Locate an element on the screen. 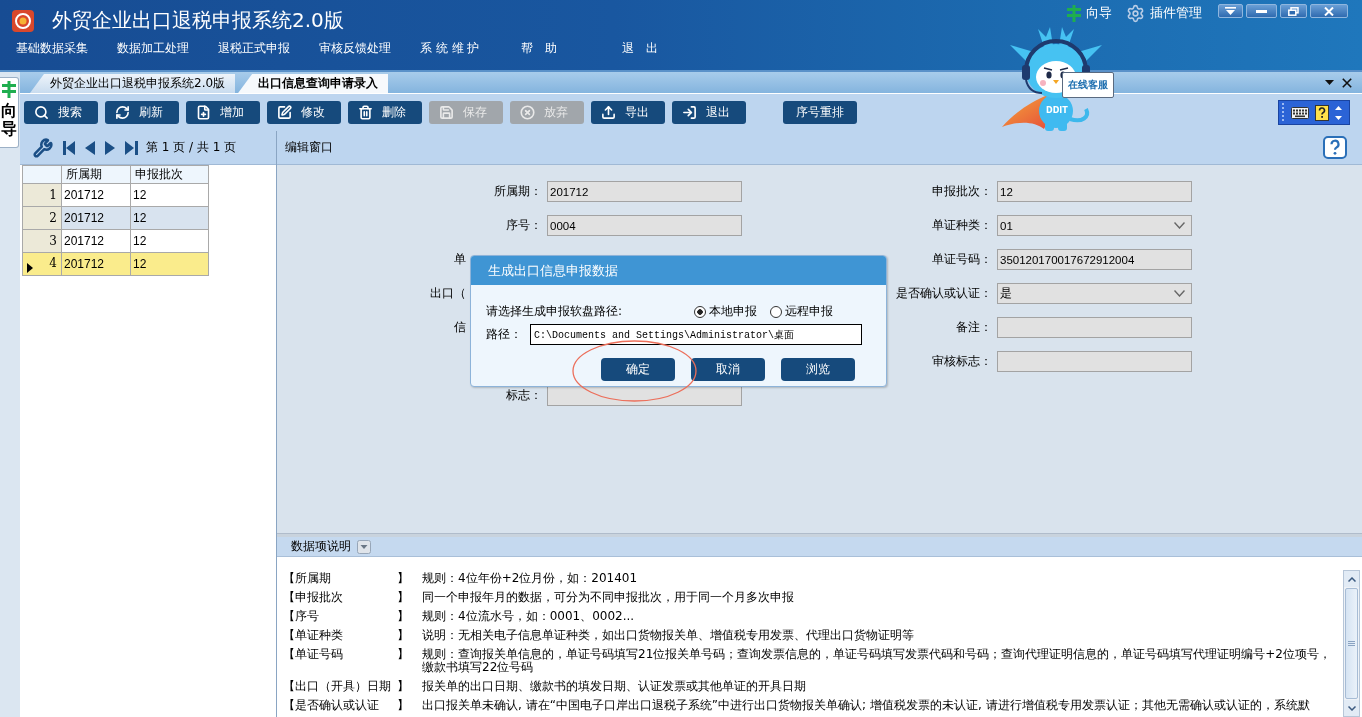  chevron-up-icon is located at coordinates (1351, 579).